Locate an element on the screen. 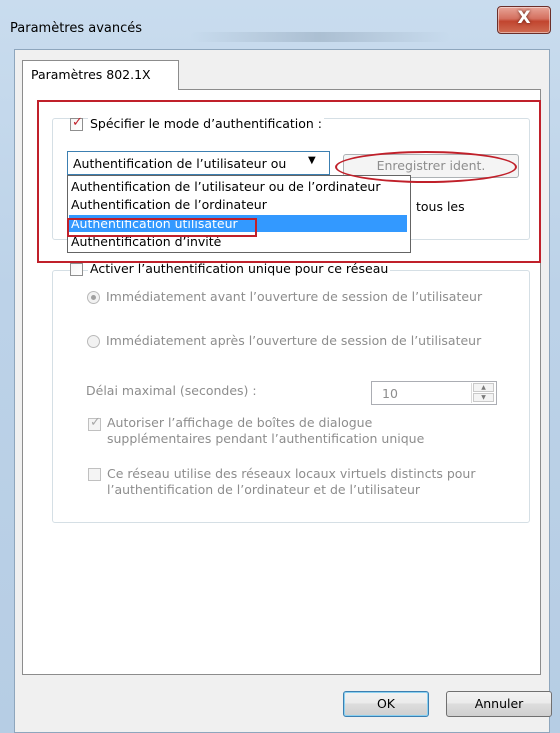  close-icon: X is located at coordinates (524, 18).